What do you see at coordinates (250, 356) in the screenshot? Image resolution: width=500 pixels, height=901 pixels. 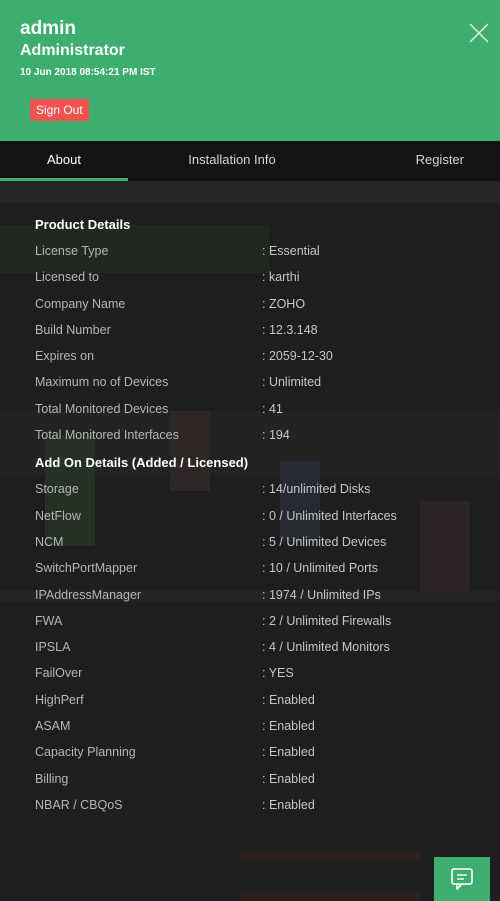 I see `detail-row: Expires on : 2059-12-30` at bounding box center [250, 356].